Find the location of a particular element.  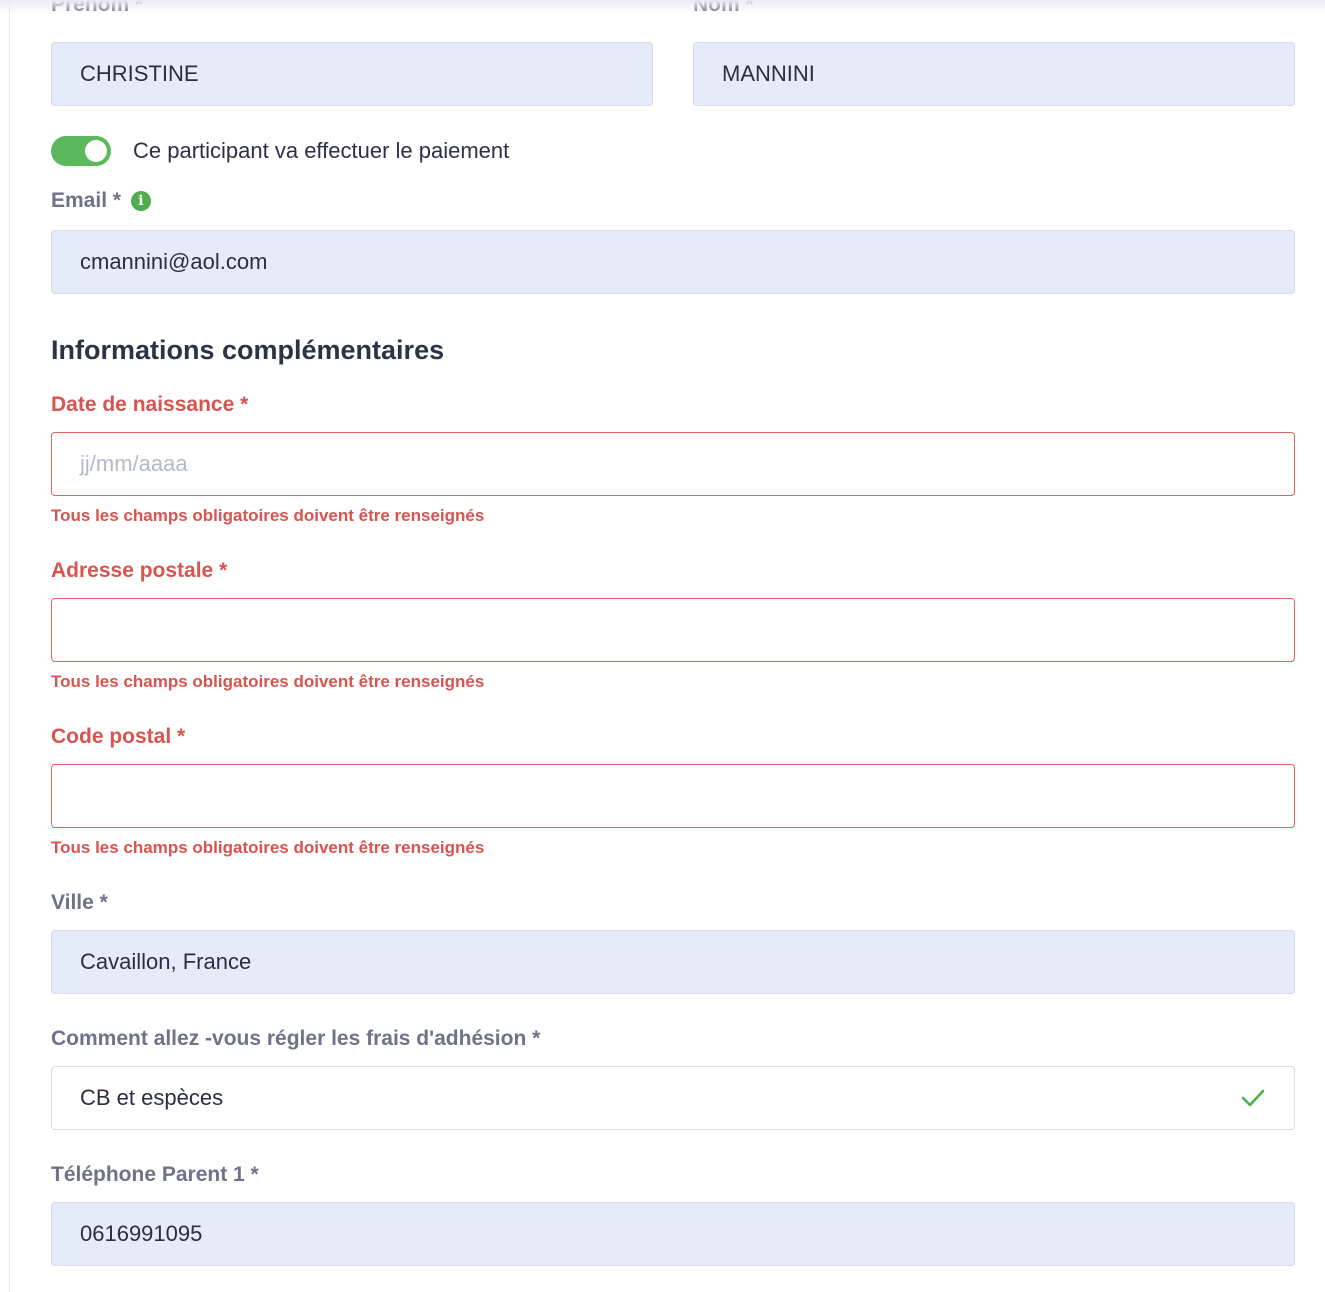

email-label: Email * is located at coordinates (86, 200).